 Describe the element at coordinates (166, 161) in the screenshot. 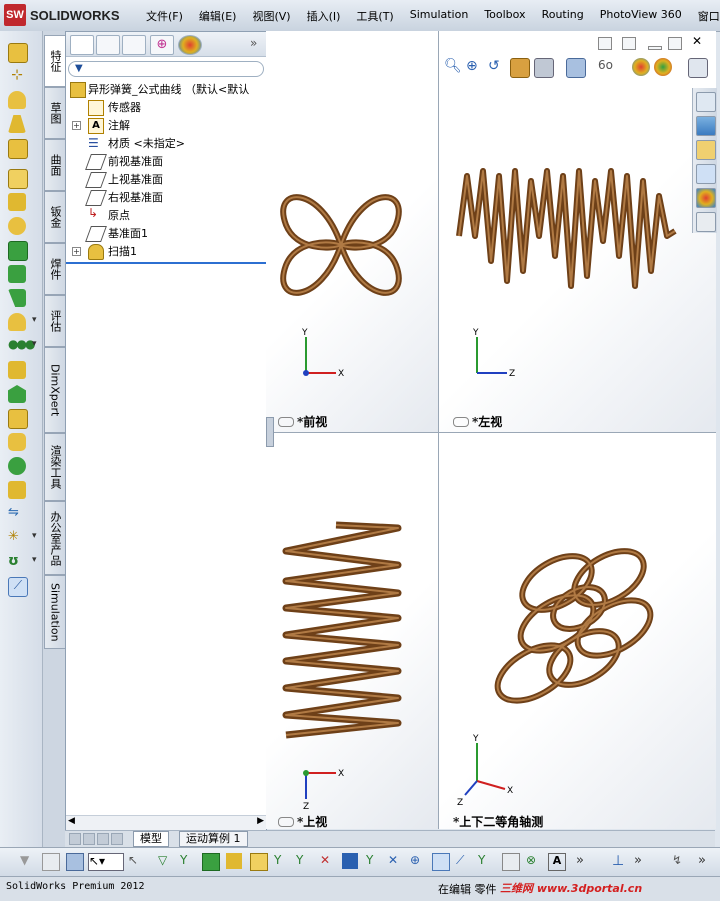

I see `tree-item-front-plane: 前视基准面` at that location.